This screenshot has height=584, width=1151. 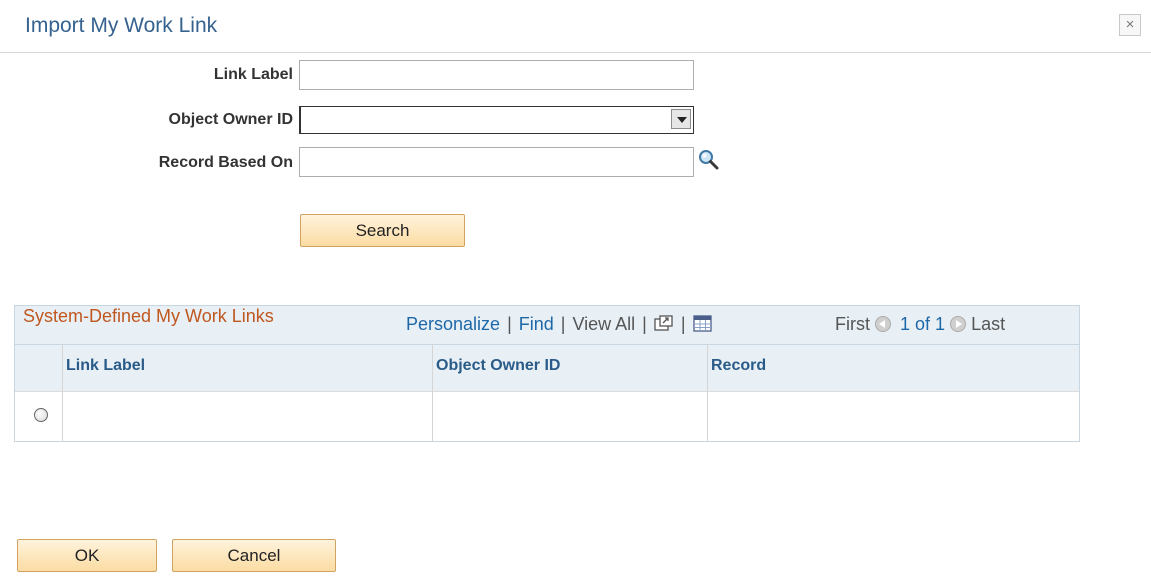 I want to click on link-label-input, so click(x=496, y=75).